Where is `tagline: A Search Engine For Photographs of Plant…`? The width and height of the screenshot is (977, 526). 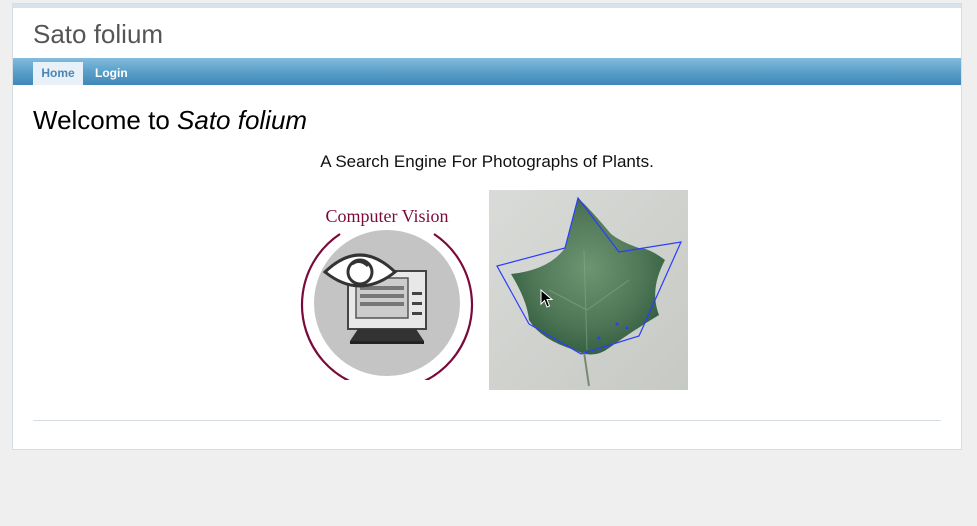
tagline: A Search Engine For Photographs of Plant… is located at coordinates (487, 161).